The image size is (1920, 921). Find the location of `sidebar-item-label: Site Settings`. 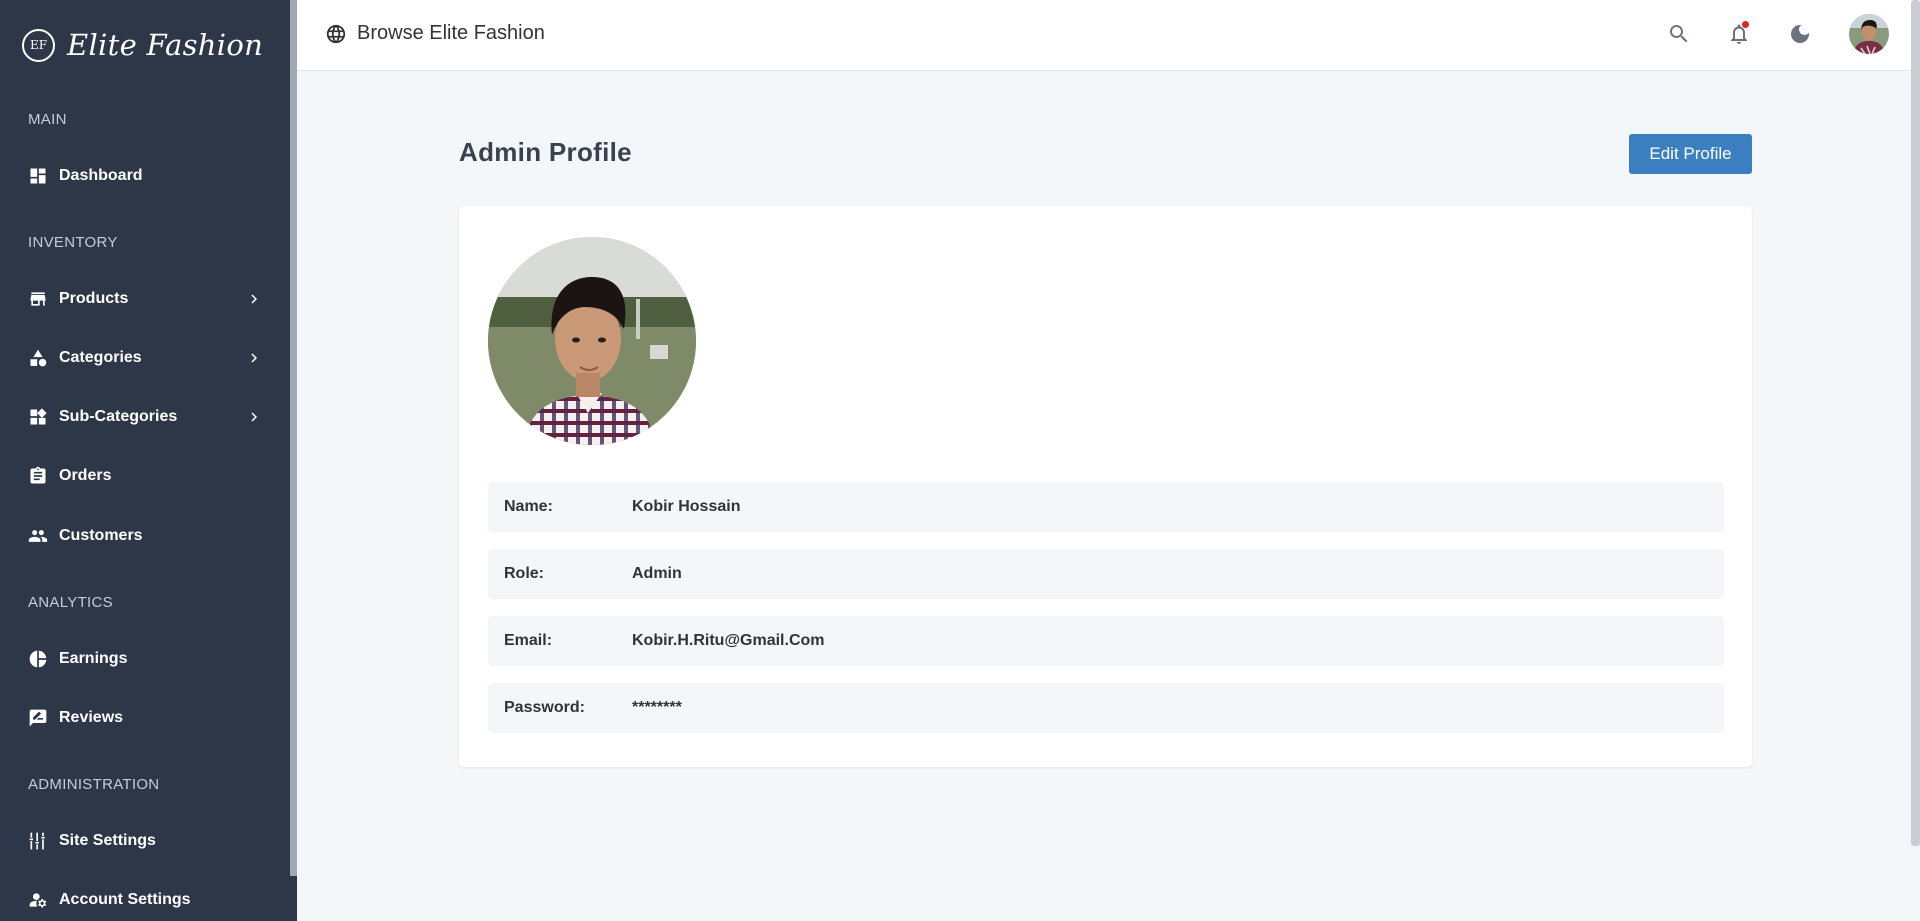

sidebar-item-label: Site Settings is located at coordinates (107, 840).